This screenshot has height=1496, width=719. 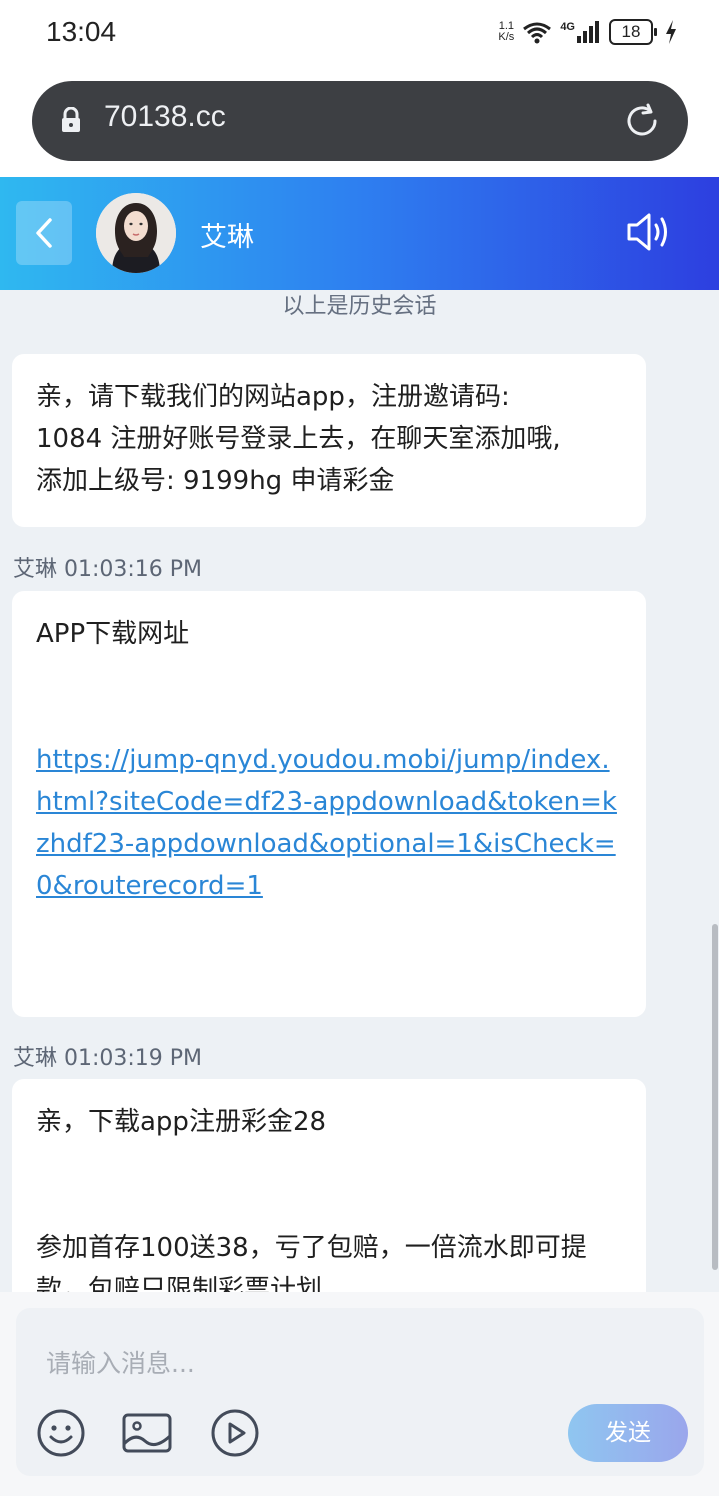 What do you see at coordinates (296, 1363) in the screenshot?
I see `message-input` at bounding box center [296, 1363].